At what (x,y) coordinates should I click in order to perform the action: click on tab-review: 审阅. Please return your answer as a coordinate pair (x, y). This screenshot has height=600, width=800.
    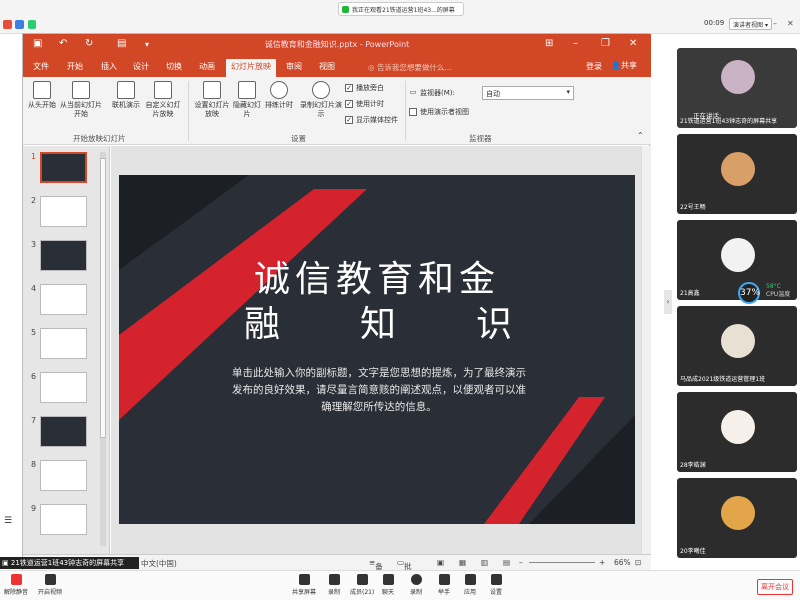
    Looking at the image, I should click on (294, 66).